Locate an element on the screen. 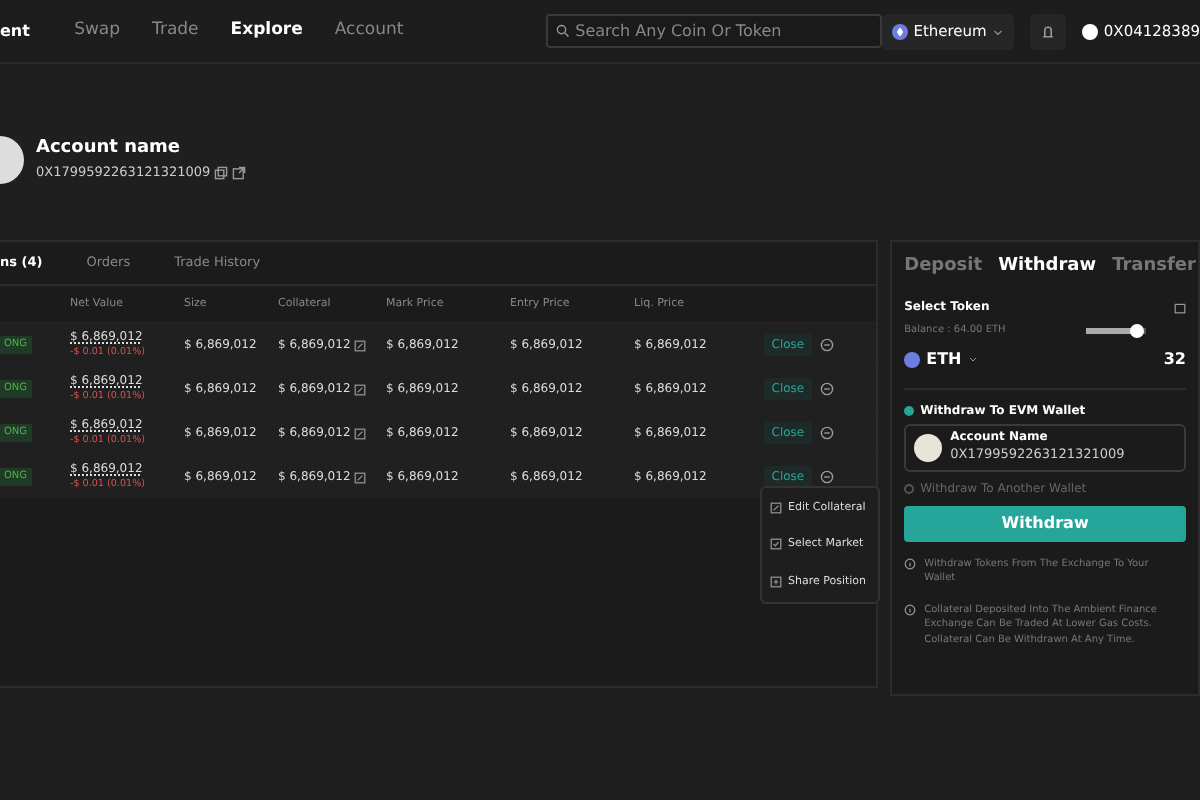 This screenshot has width=1200, height=800. nav-link: Explore is located at coordinates (266, 31).